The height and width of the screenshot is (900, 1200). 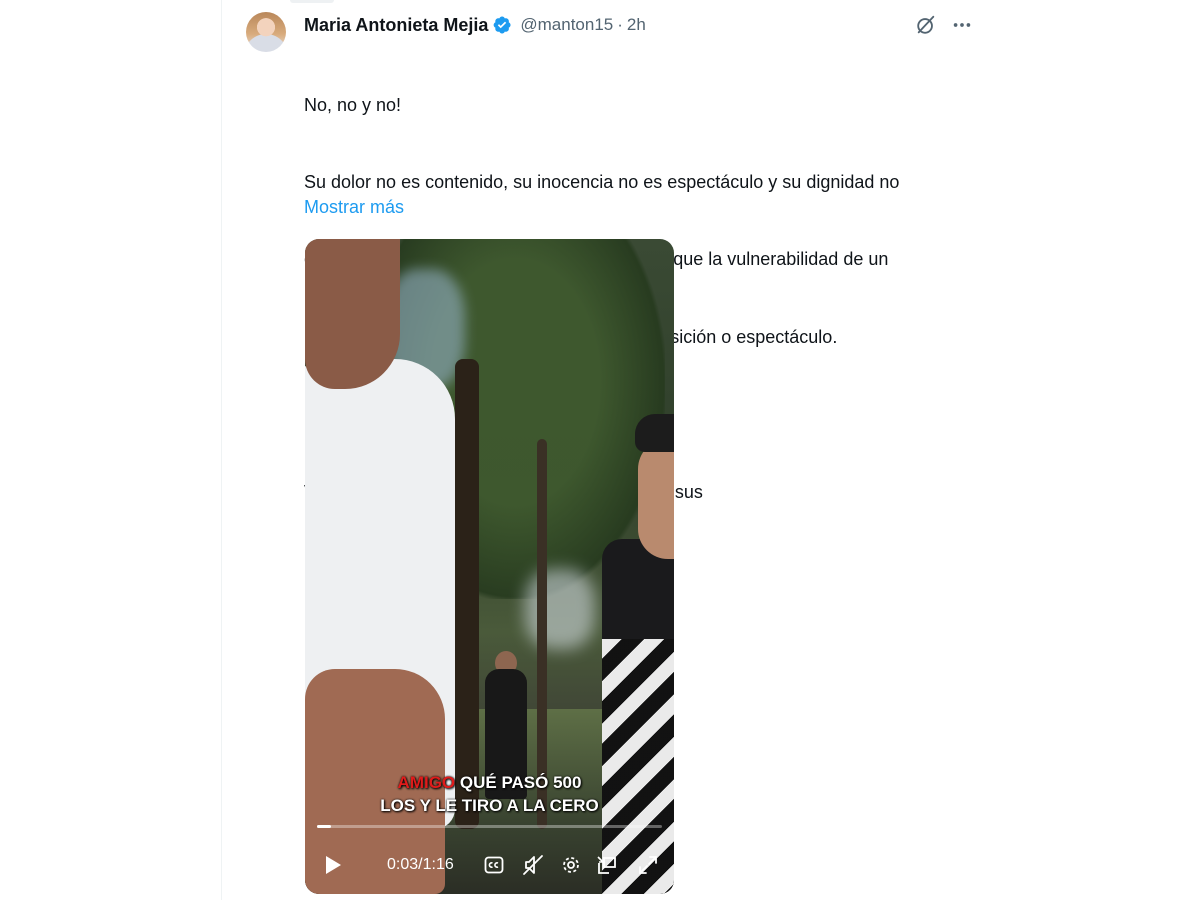 I want to click on video-frame-sky, so click(x=560, y=609).